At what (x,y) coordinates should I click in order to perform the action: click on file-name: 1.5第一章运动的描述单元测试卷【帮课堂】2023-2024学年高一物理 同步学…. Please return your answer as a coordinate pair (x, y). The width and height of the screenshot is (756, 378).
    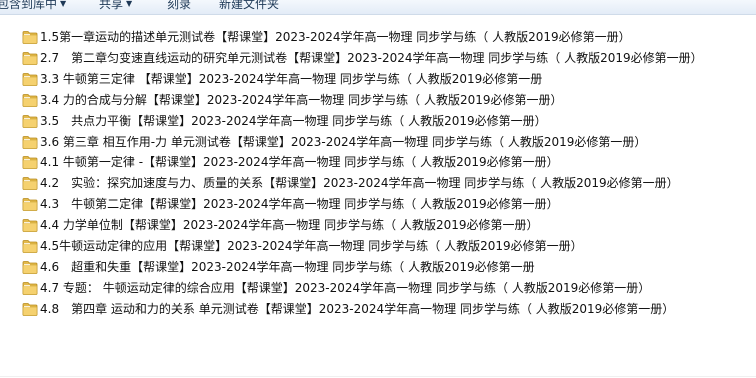
    Looking at the image, I should click on (335, 37).